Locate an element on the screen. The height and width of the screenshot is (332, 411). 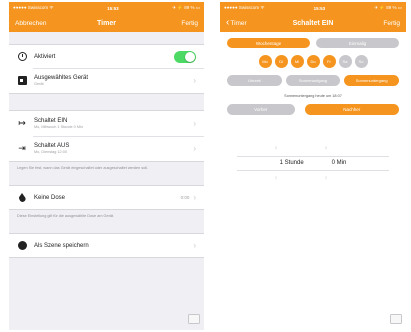
tab-sunrise: Sonnenaufgang is located at coordinates (313, 80).